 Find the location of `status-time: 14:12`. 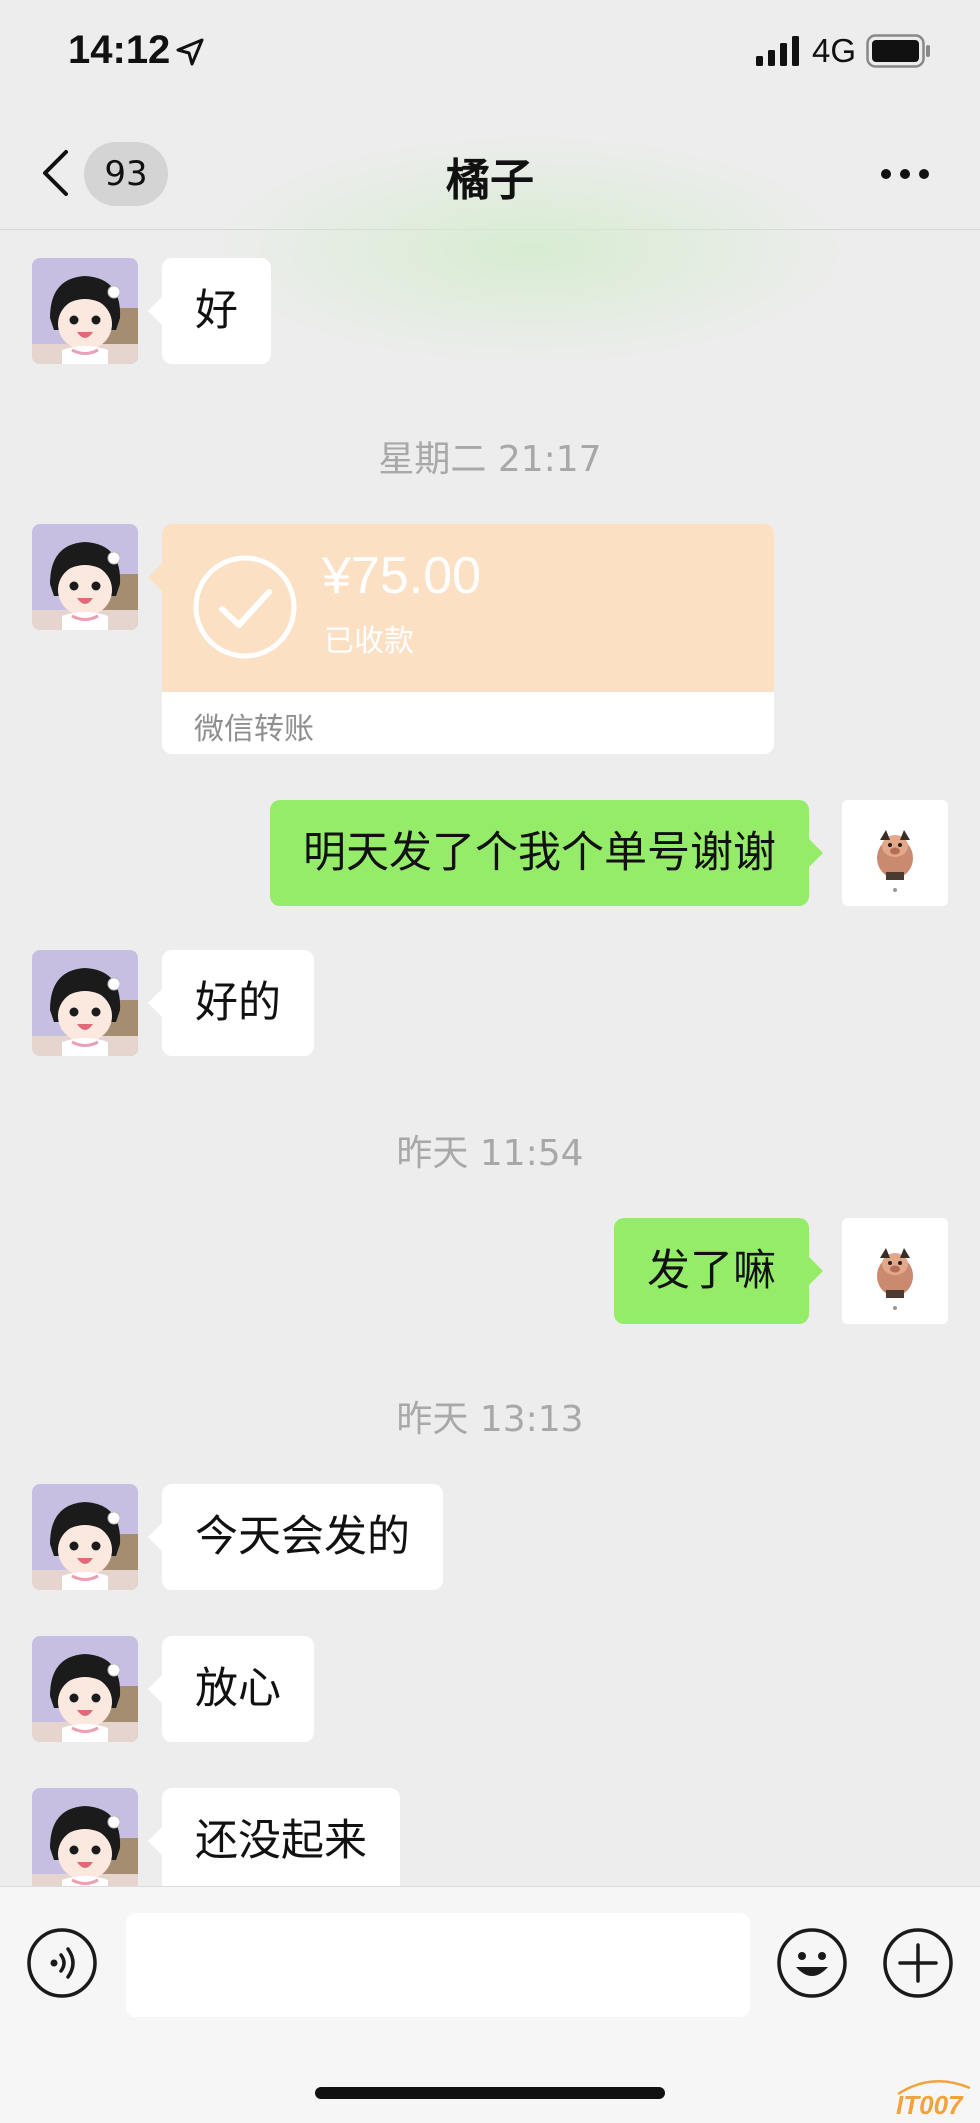

status-time: 14:12 is located at coordinates (119, 50).